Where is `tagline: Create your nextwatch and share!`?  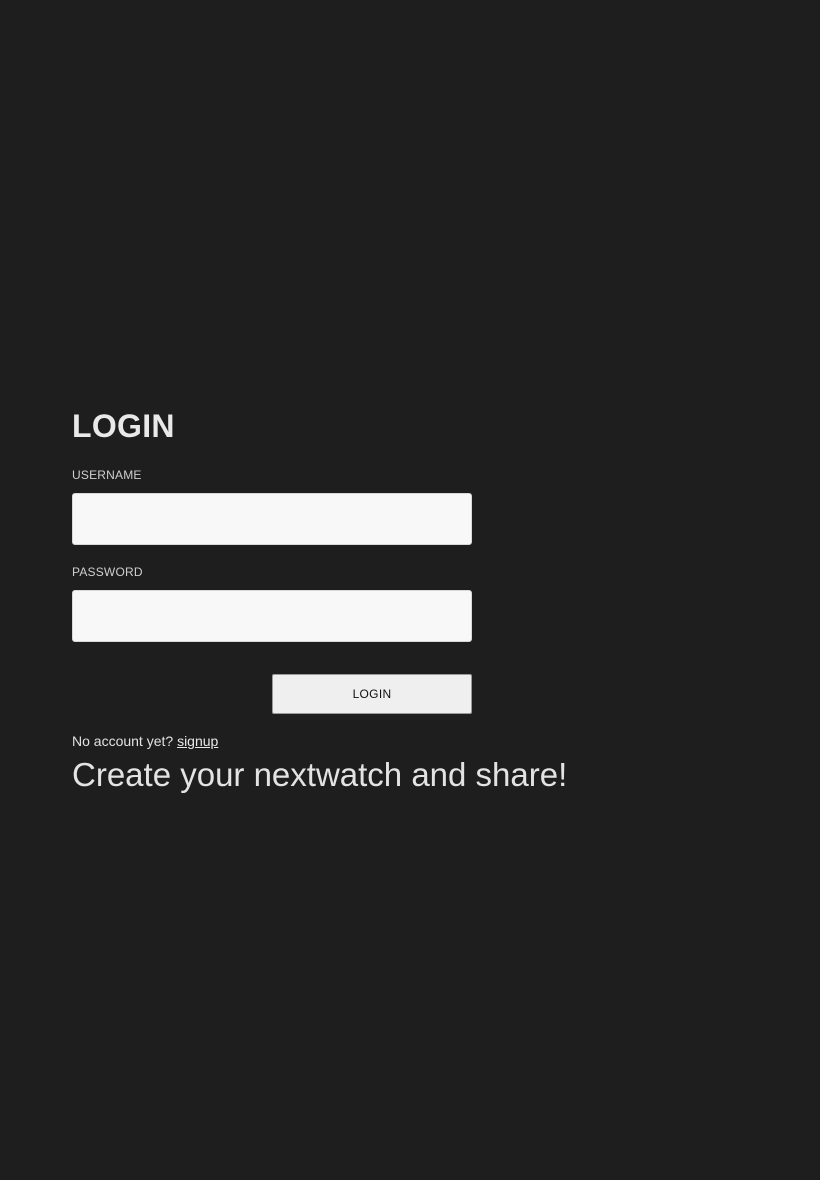
tagline: Create your nextwatch and share! is located at coordinates (320, 774).